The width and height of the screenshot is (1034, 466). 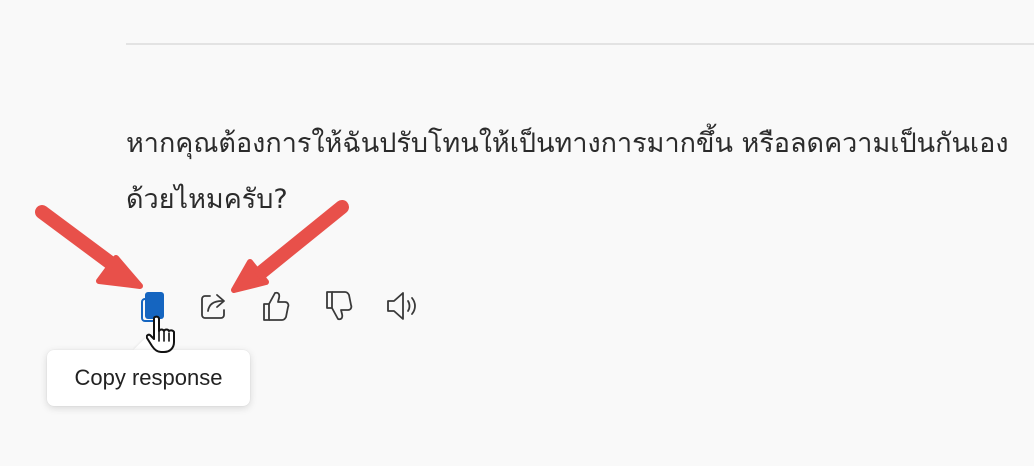 I want to click on thumbs-down-icon, so click(x=339, y=306).